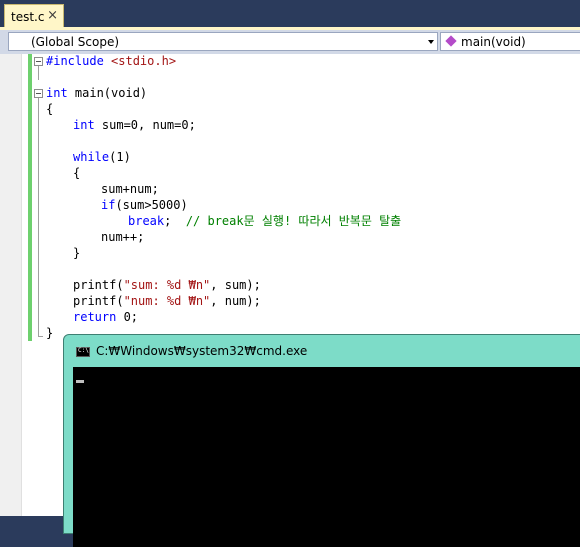  I want to click on tab-strip: test.c ×, so click(290, 14).